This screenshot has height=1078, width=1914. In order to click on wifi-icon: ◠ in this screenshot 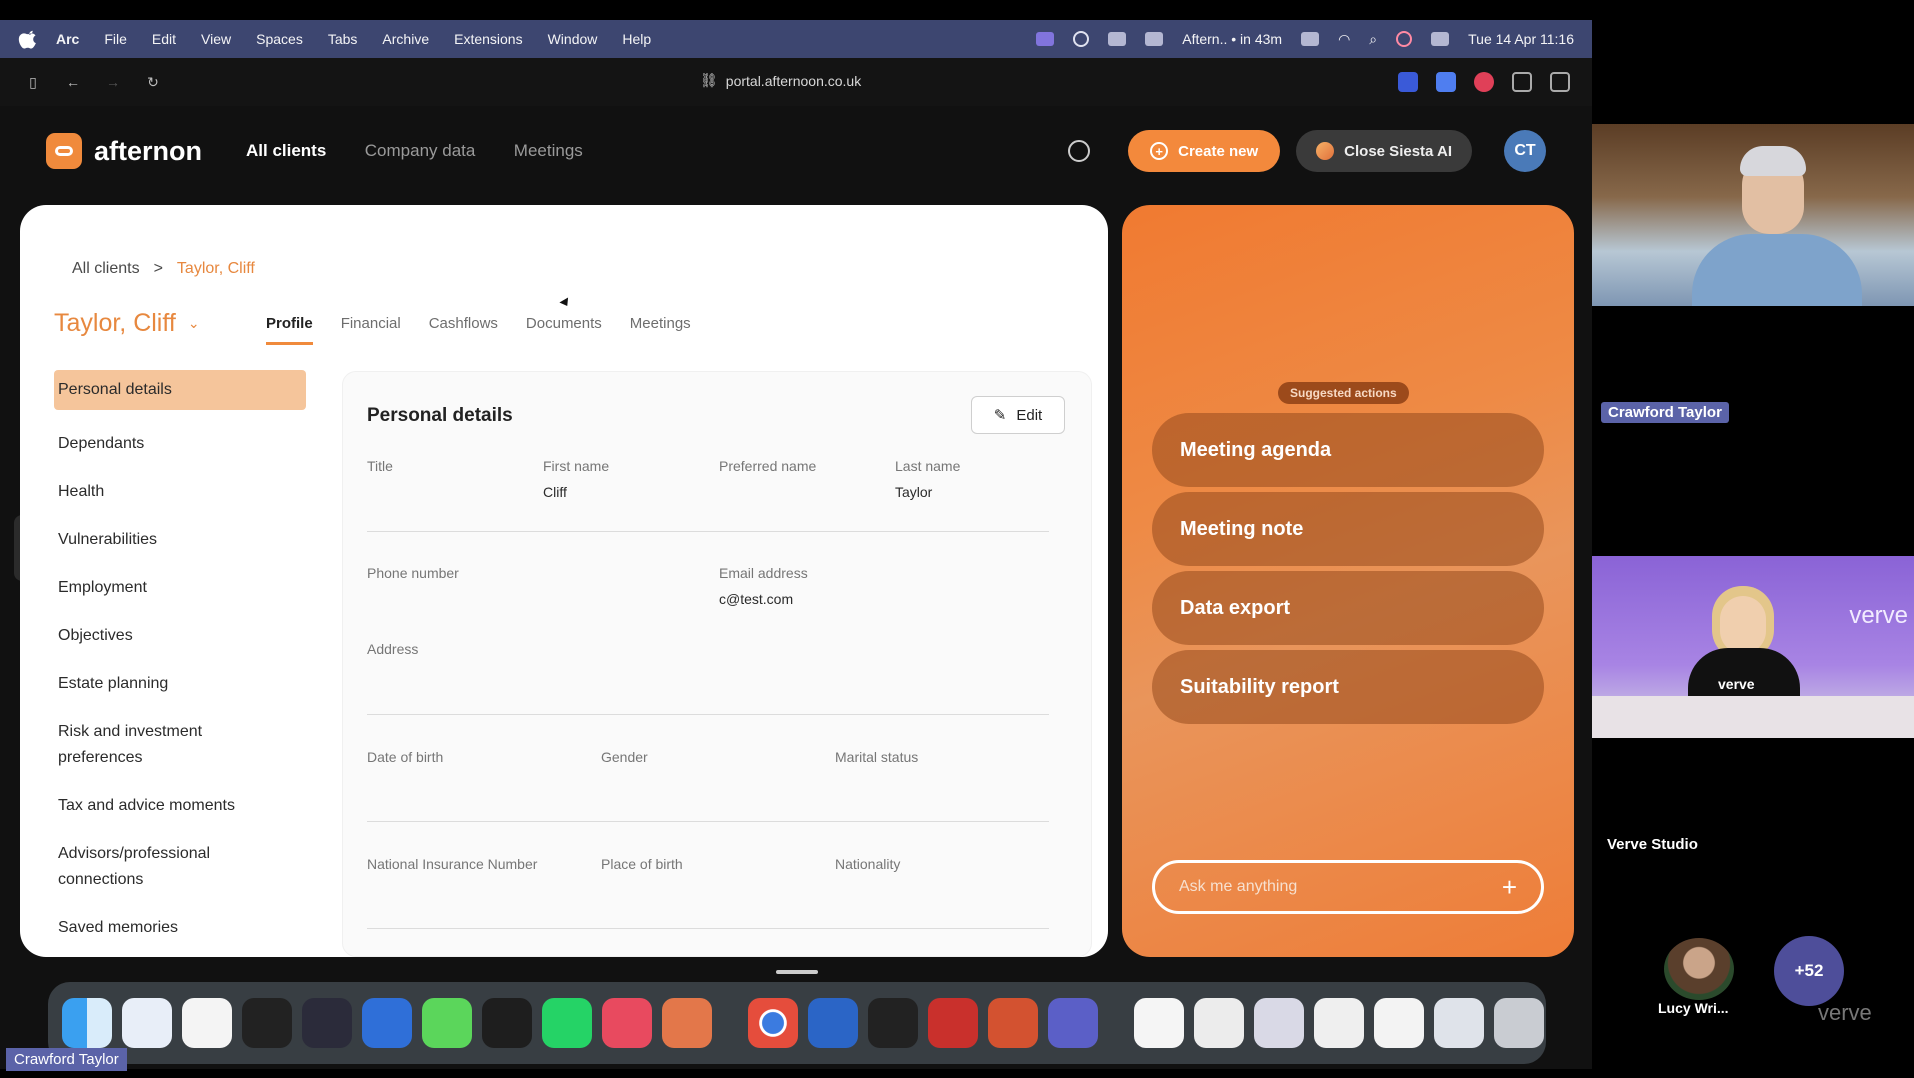, I will do `click(1344, 39)`.